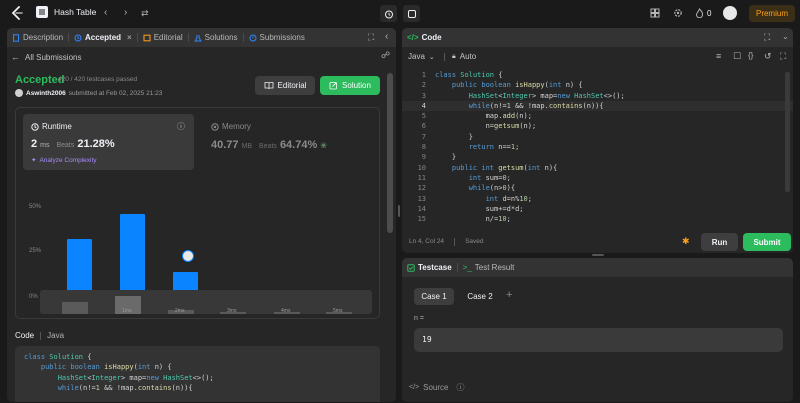 This screenshot has width=800, height=403. I want to click on leetcode-logo-icon, so click(17, 13).